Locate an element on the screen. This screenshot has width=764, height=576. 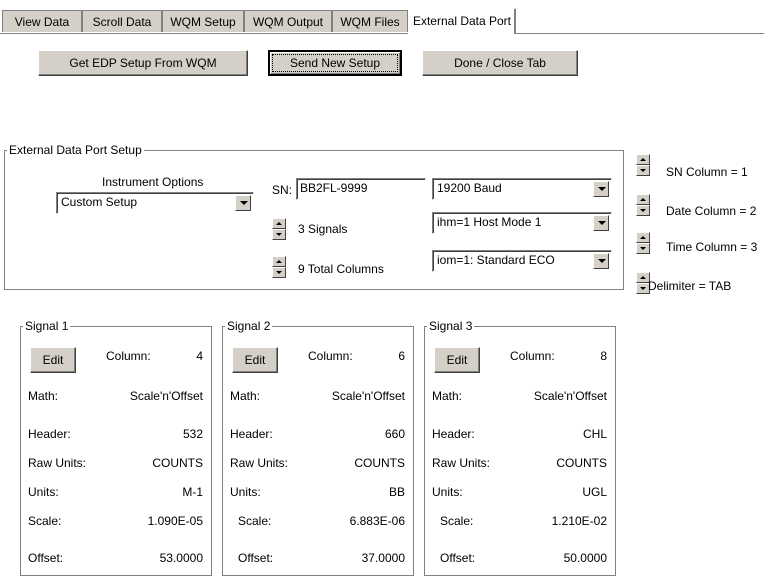
output-mode-select: iom=1: Standard ECO is located at coordinates (522, 261).